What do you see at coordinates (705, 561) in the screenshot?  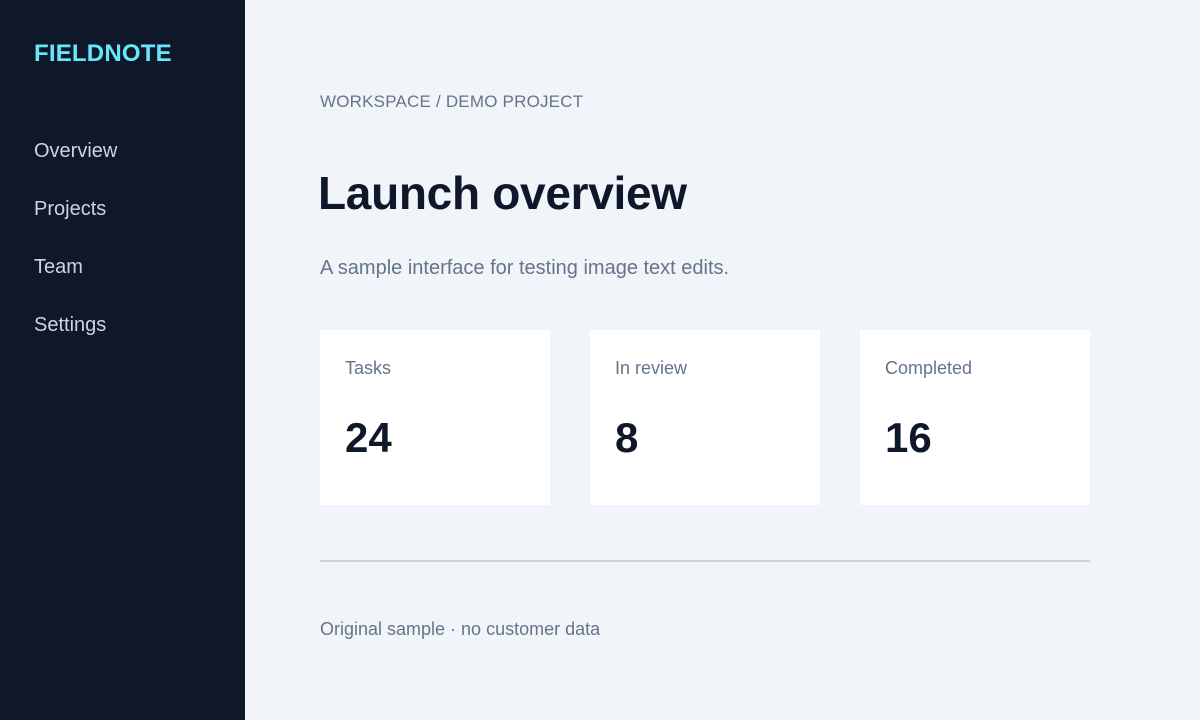 I see `divider` at bounding box center [705, 561].